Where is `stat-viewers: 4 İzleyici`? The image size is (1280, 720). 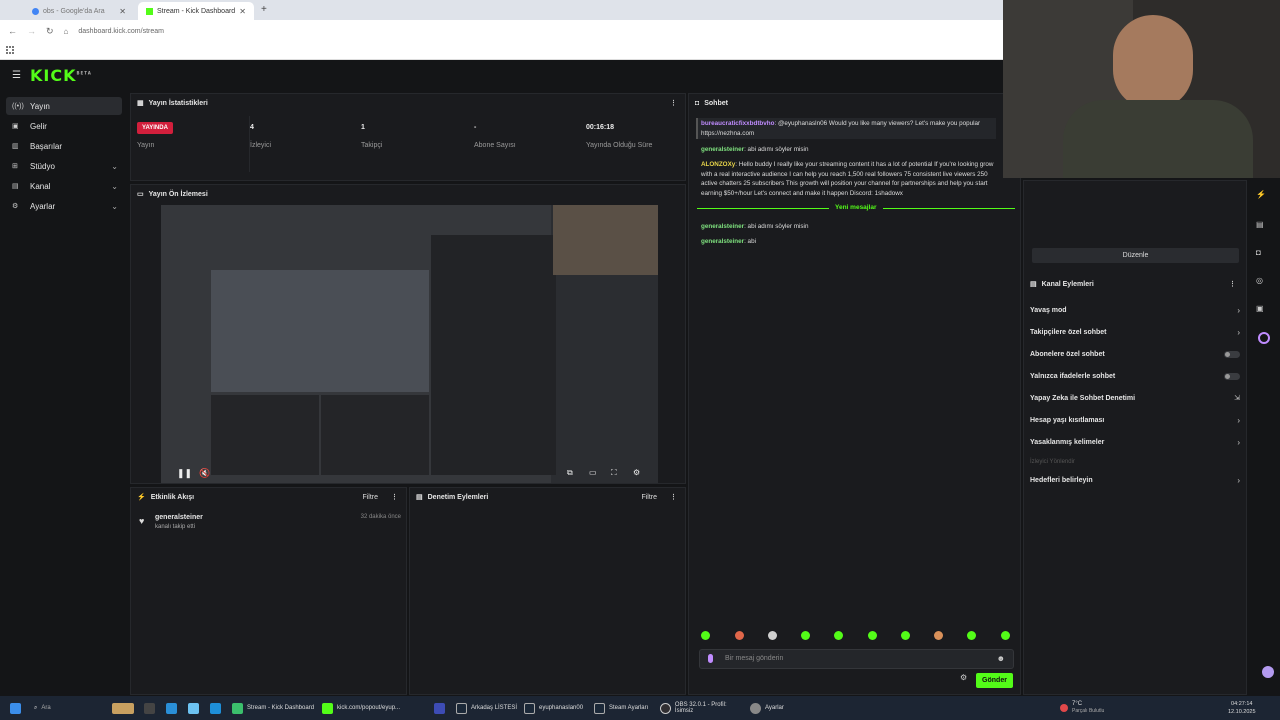 stat-viewers: 4 İzleyici is located at coordinates (304, 144).